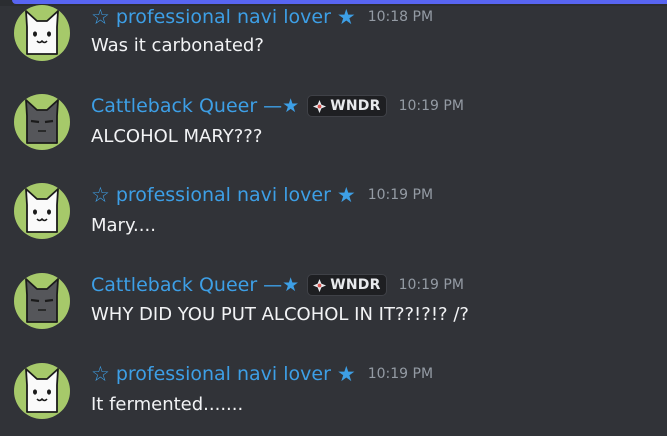  What do you see at coordinates (177, 136) in the screenshot?
I see `message-text: ALCOHOL MARY???` at bounding box center [177, 136].